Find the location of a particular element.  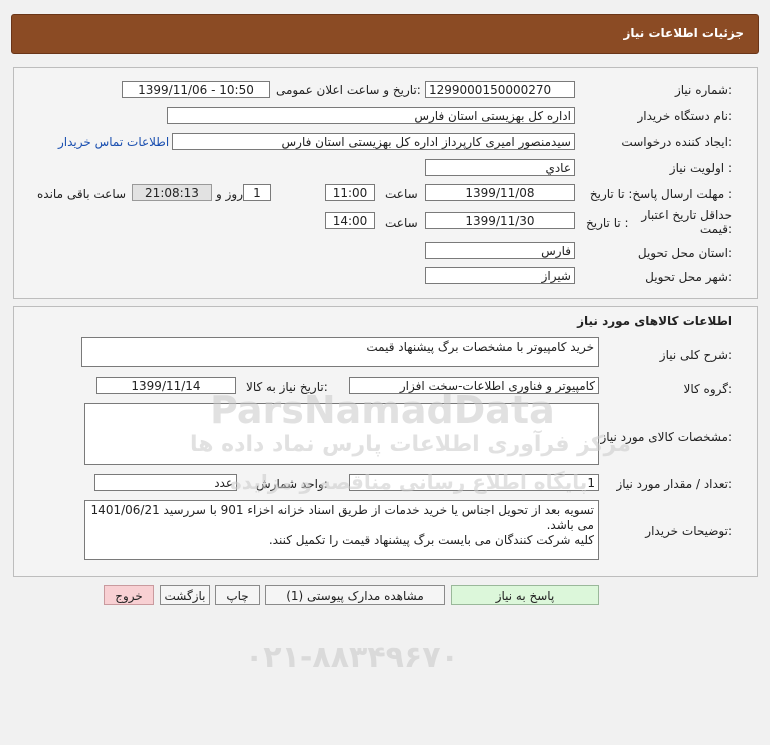

watermark-phone: ۰۲۱-۸۸۳۴۹۶۷۰ is located at coordinates (352, 657).